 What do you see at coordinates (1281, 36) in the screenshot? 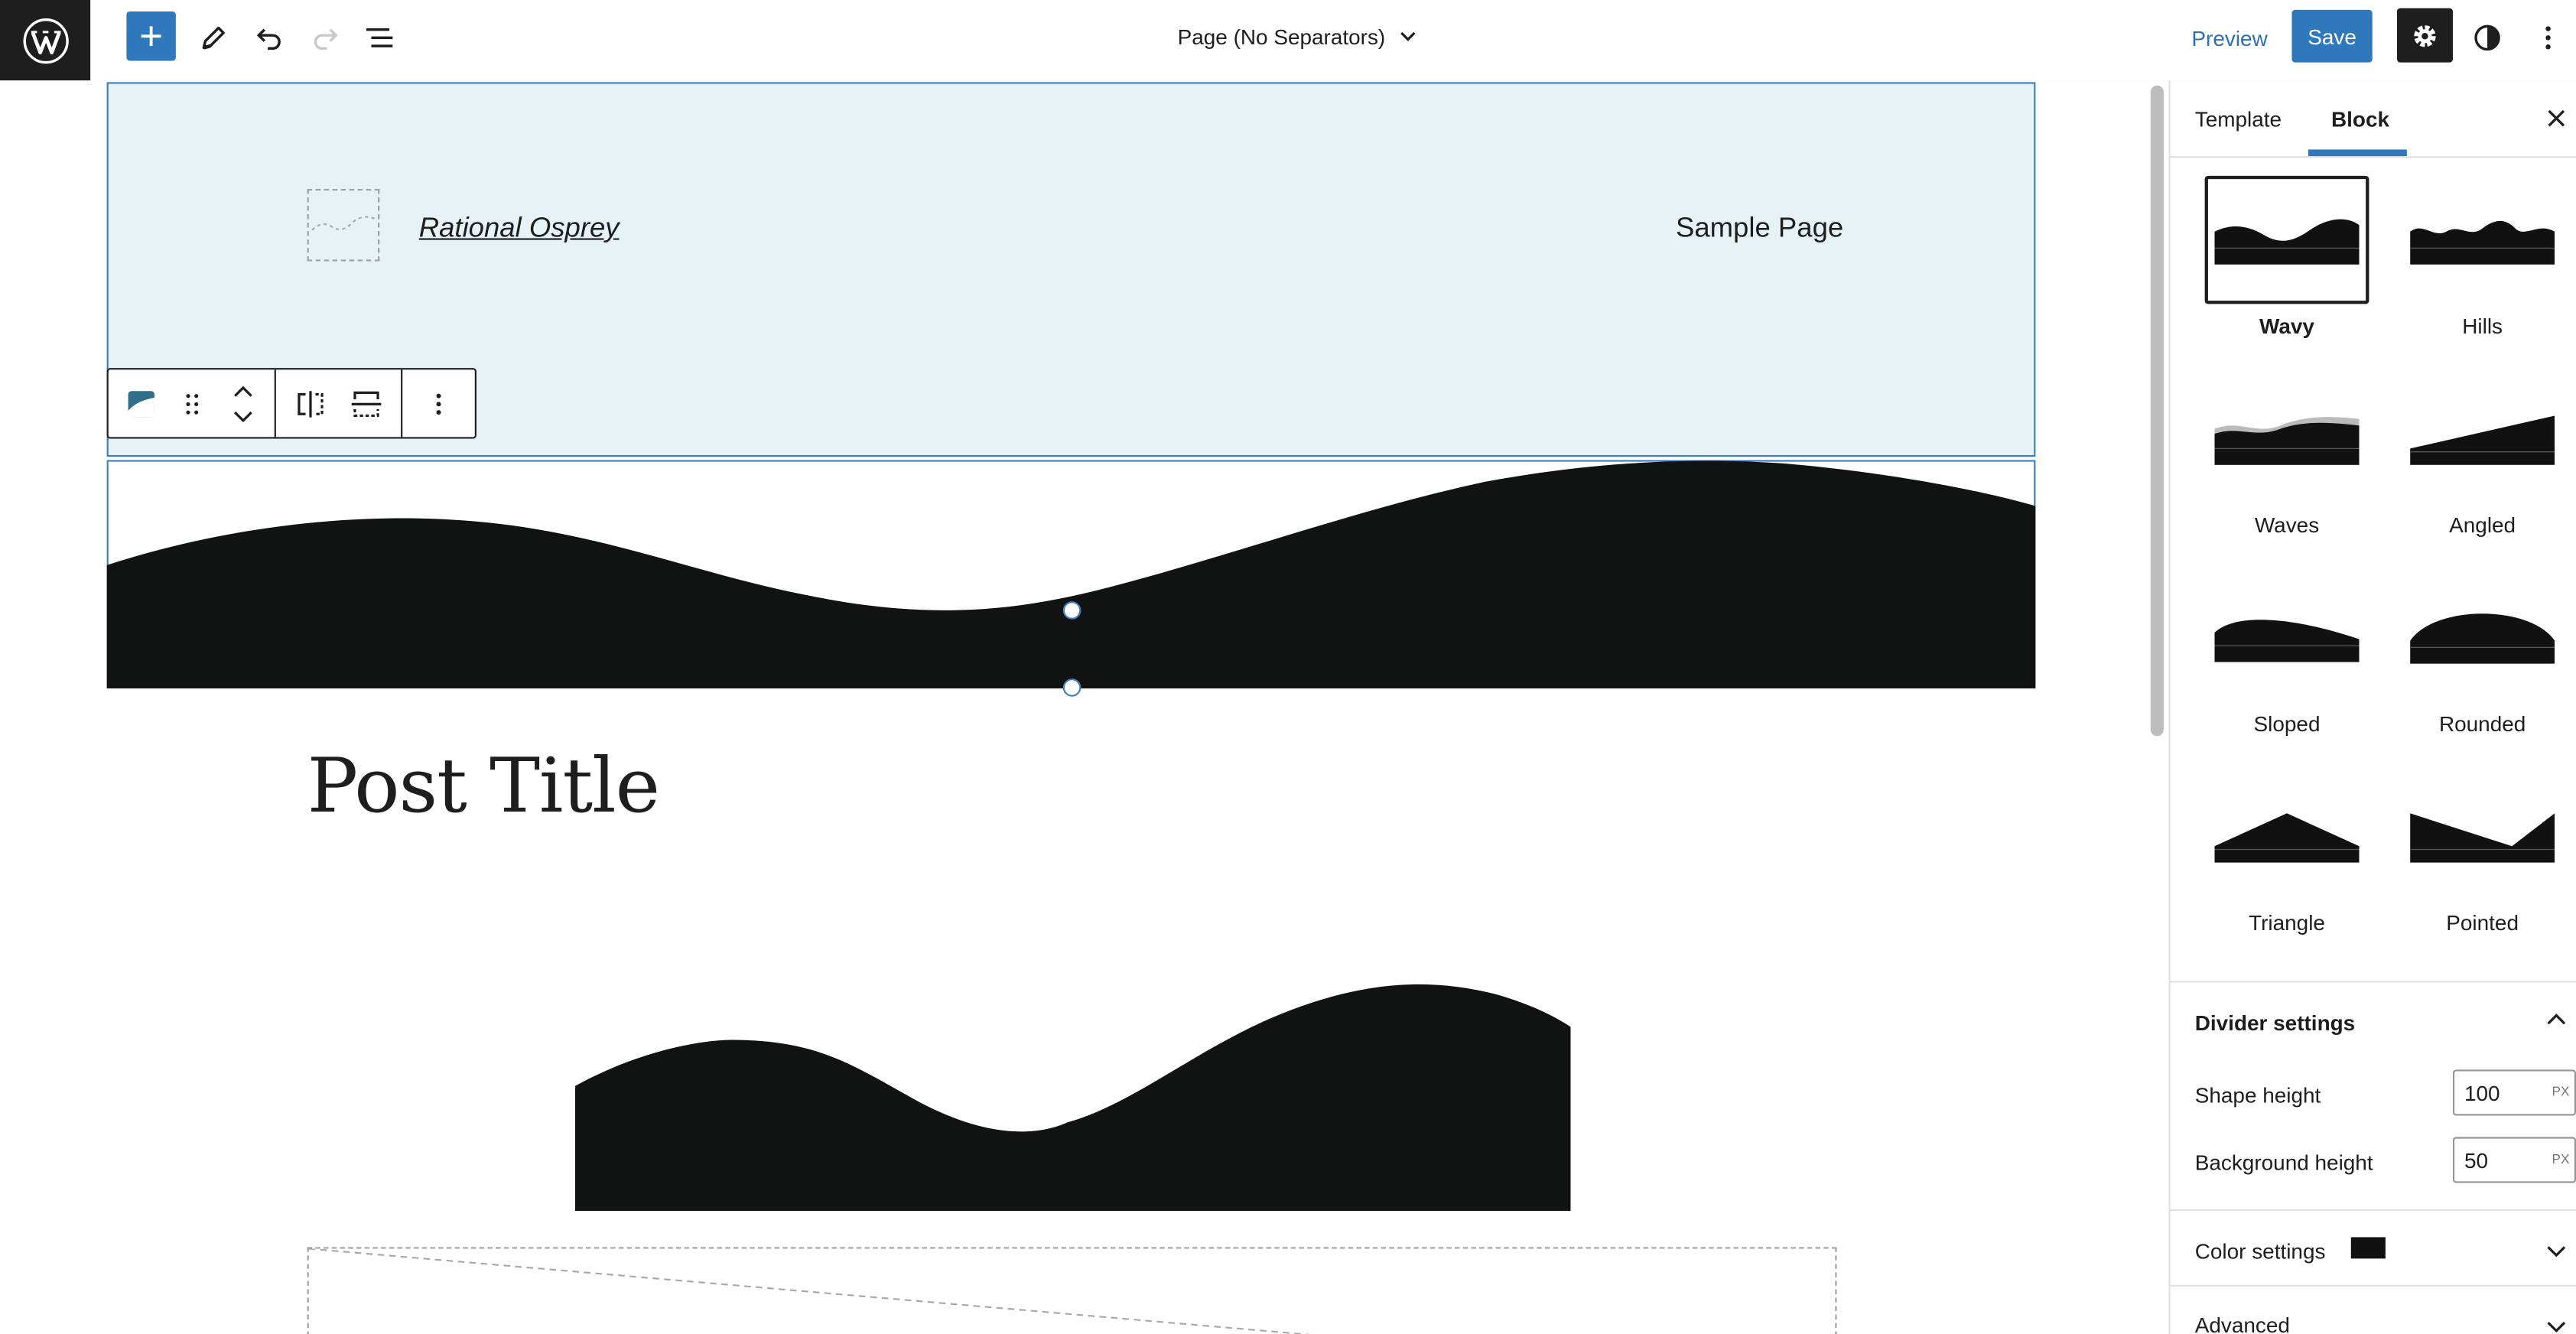
I see `document-title: Page (No Separators)` at bounding box center [1281, 36].